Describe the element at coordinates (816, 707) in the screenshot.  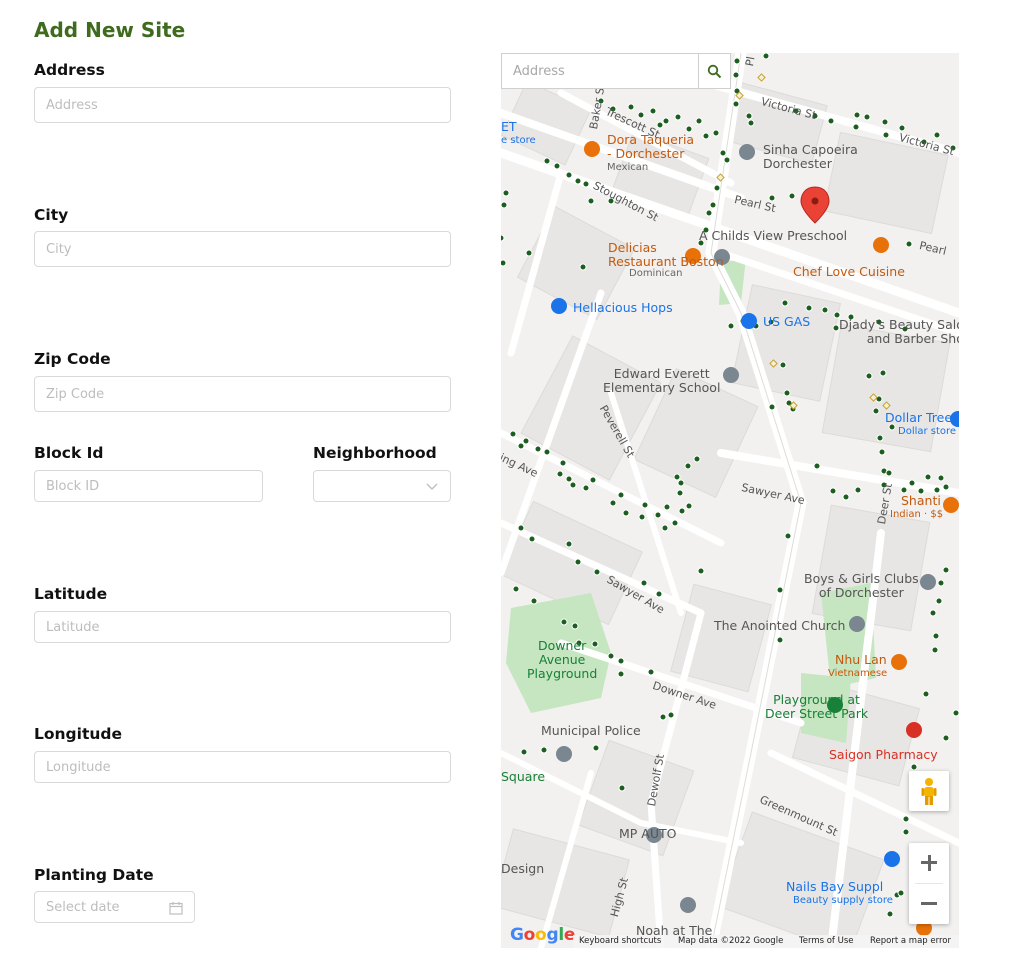
I see `poi-deer-street-park: Playground at Deer Street Park` at that location.